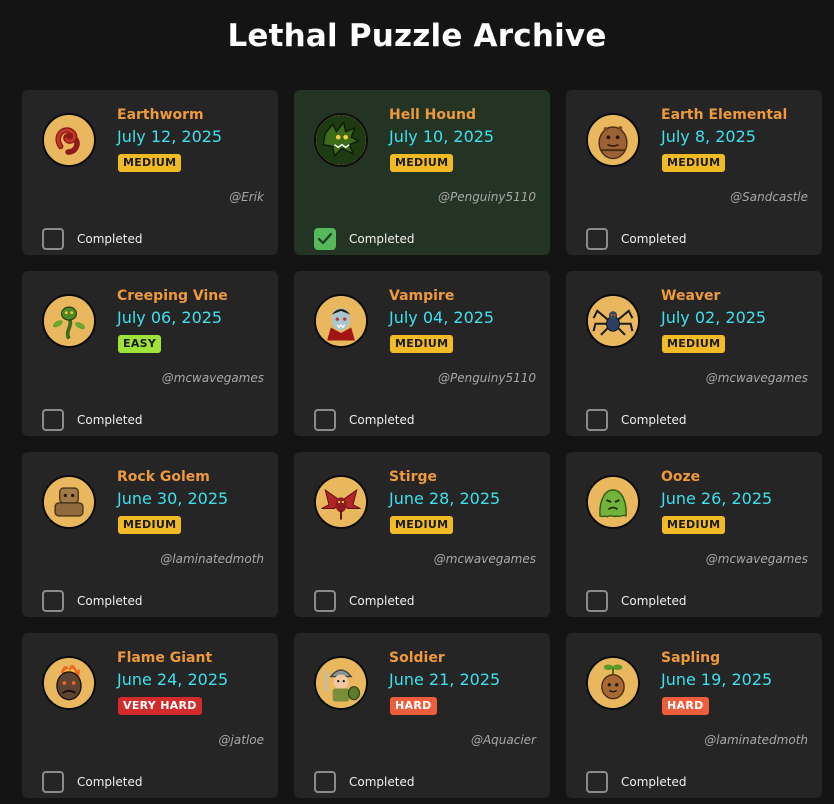  I want to click on puzzle-date: June 24, 2025, so click(173, 679).